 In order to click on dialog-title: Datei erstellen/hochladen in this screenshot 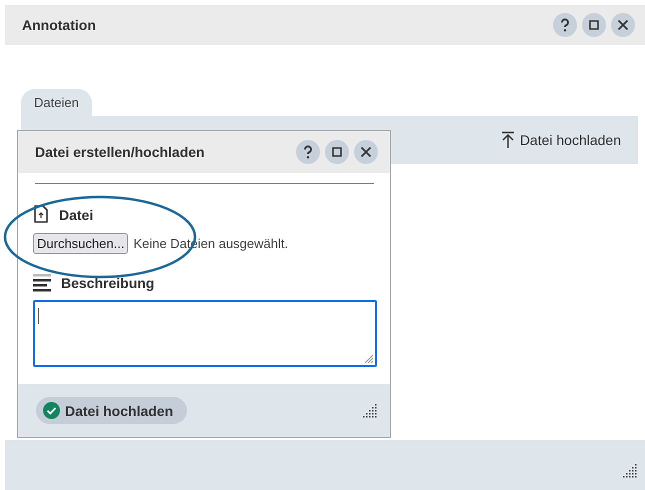, I will do `click(120, 152)`.